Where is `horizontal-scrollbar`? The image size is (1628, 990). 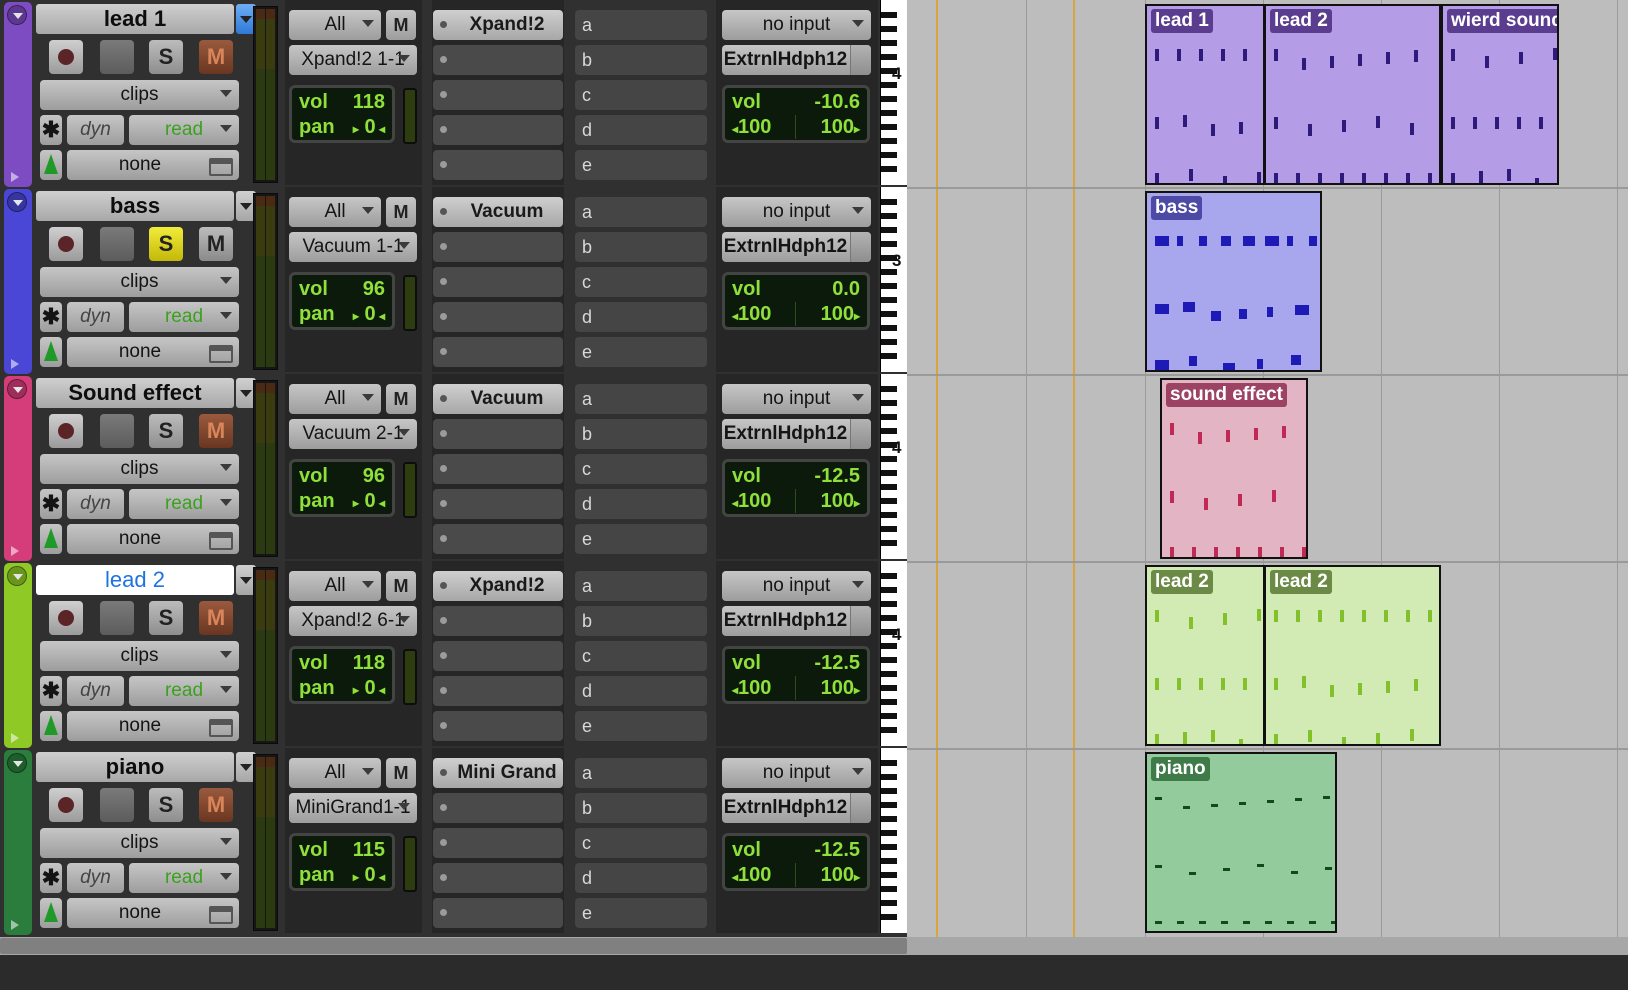
horizontal-scrollbar is located at coordinates (814, 946).